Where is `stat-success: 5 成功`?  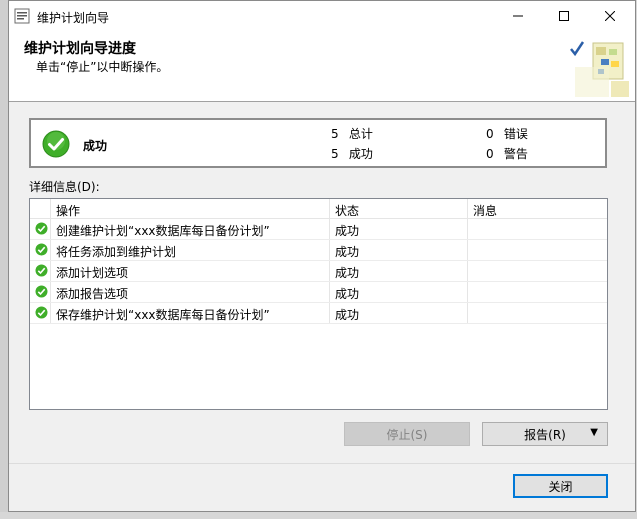 stat-success: 5 成功 is located at coordinates (352, 153).